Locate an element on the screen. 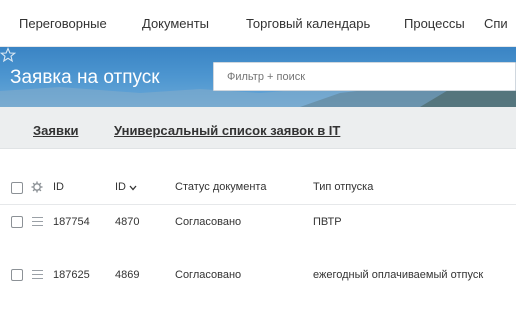  cell-id: 187754 is located at coordinates (71, 222).